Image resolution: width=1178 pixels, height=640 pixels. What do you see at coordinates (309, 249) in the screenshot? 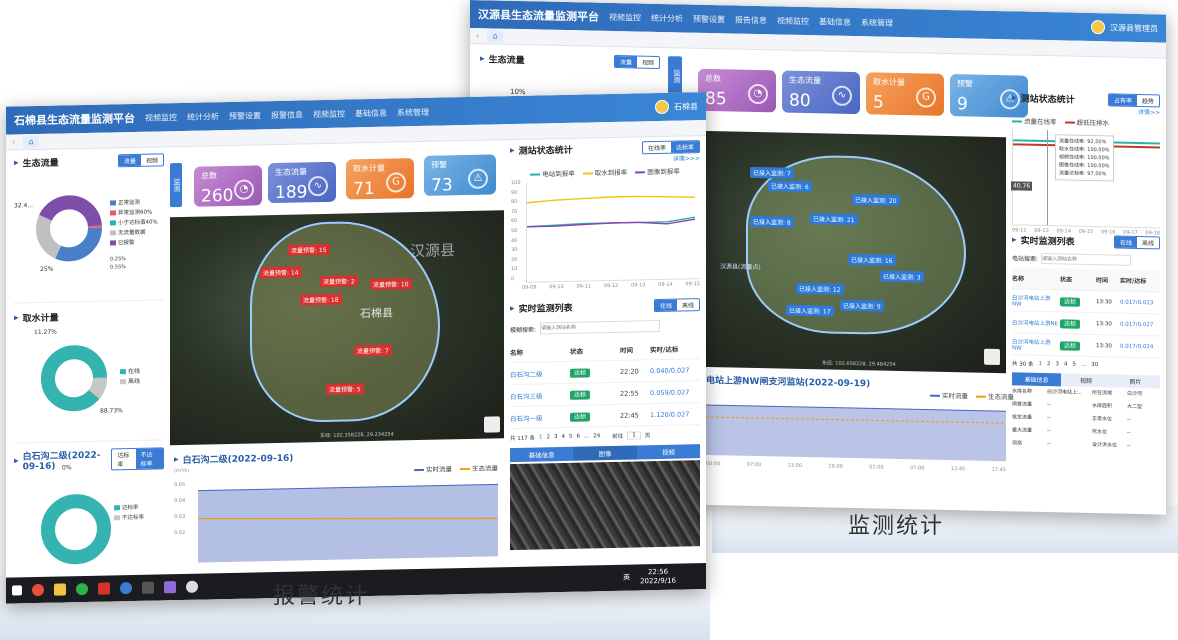
I see `alert-marker: 流量预警: 15` at bounding box center [309, 249].